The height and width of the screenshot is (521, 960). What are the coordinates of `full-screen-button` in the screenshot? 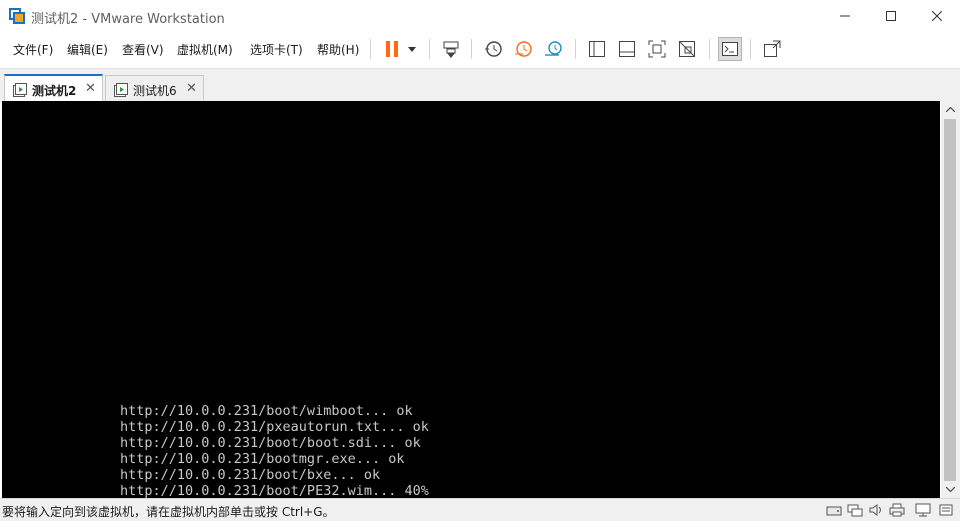 It's located at (657, 49).